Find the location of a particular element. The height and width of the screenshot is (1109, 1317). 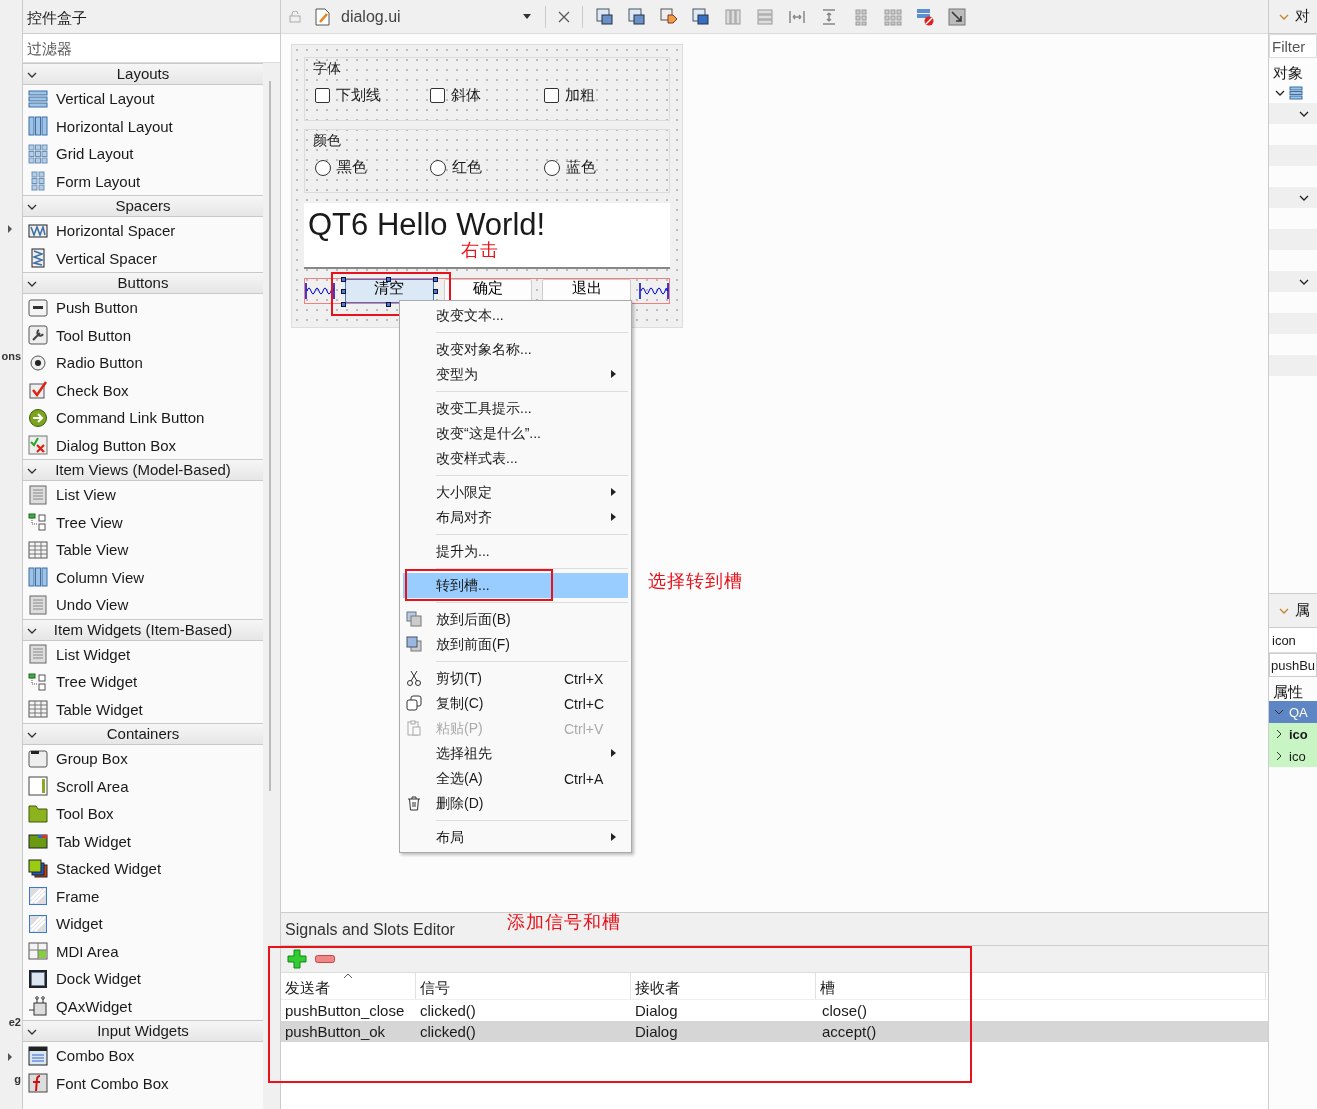

category-header: Containers is located at coordinates (143, 734).